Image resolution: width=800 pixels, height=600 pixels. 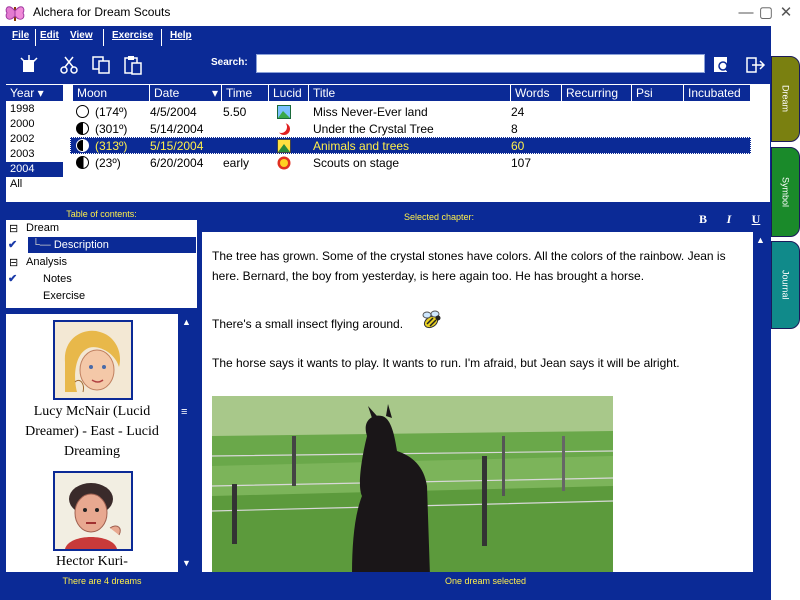 I want to click on column-header-time: Time, so click(x=245, y=93).